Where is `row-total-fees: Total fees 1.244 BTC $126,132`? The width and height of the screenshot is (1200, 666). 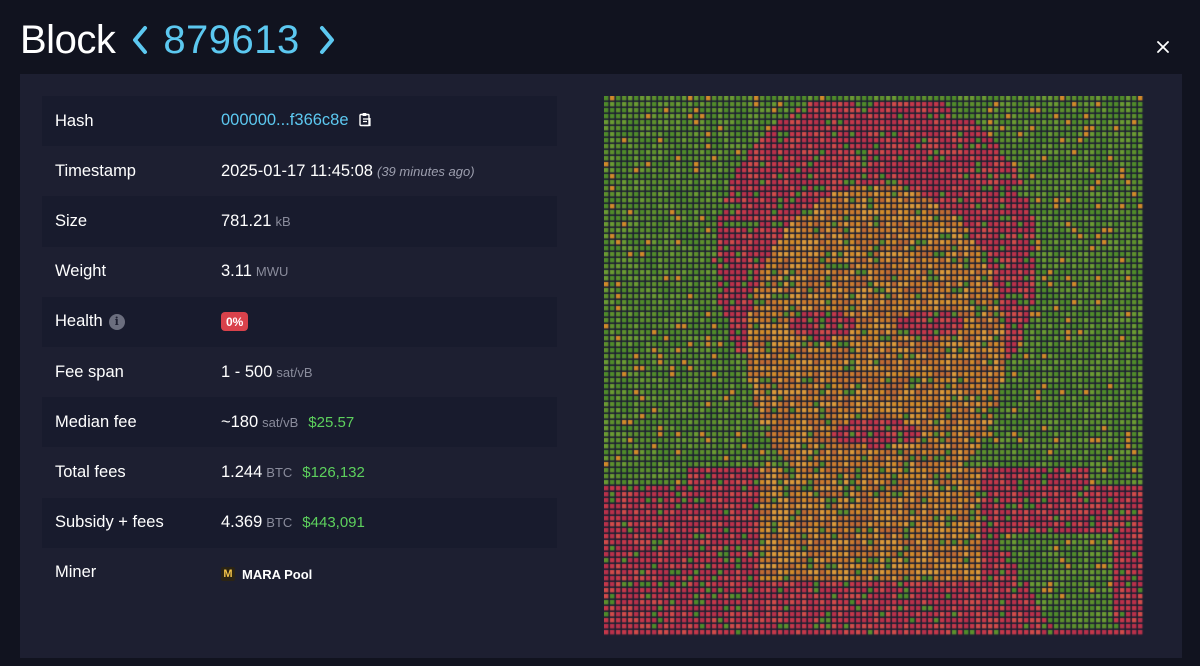 row-total-fees: Total fees 1.244 BTC $126,132 is located at coordinates (299, 472).